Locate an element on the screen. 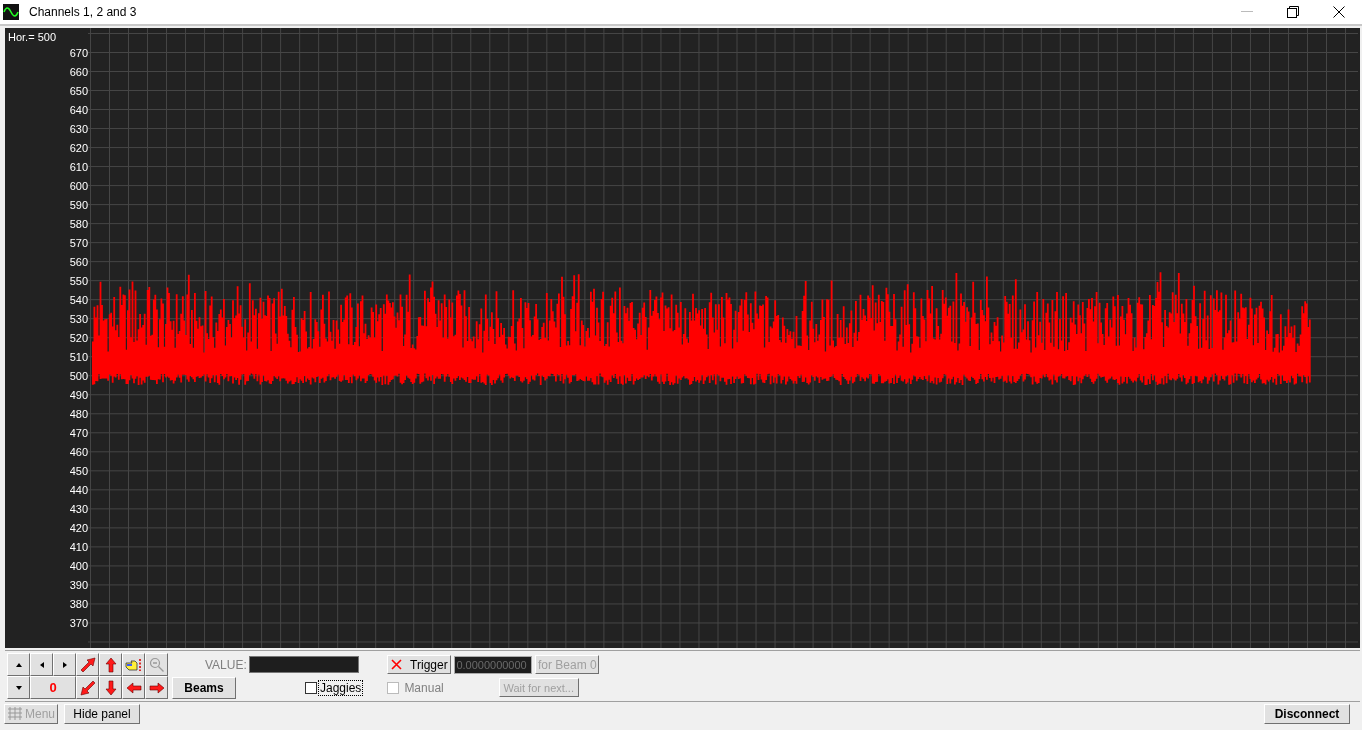  axis-tick-label: 510 is located at coordinates (78, 357).